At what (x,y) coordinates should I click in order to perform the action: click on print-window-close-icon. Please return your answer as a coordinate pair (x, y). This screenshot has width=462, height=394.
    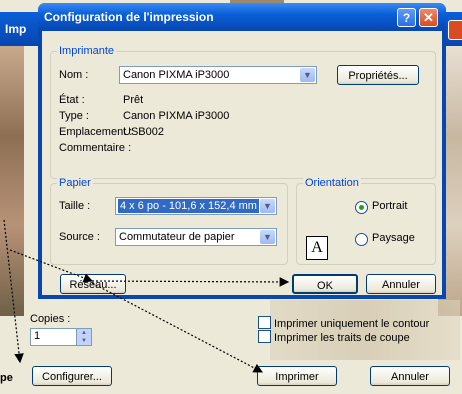
    Looking at the image, I should click on (455, 30).